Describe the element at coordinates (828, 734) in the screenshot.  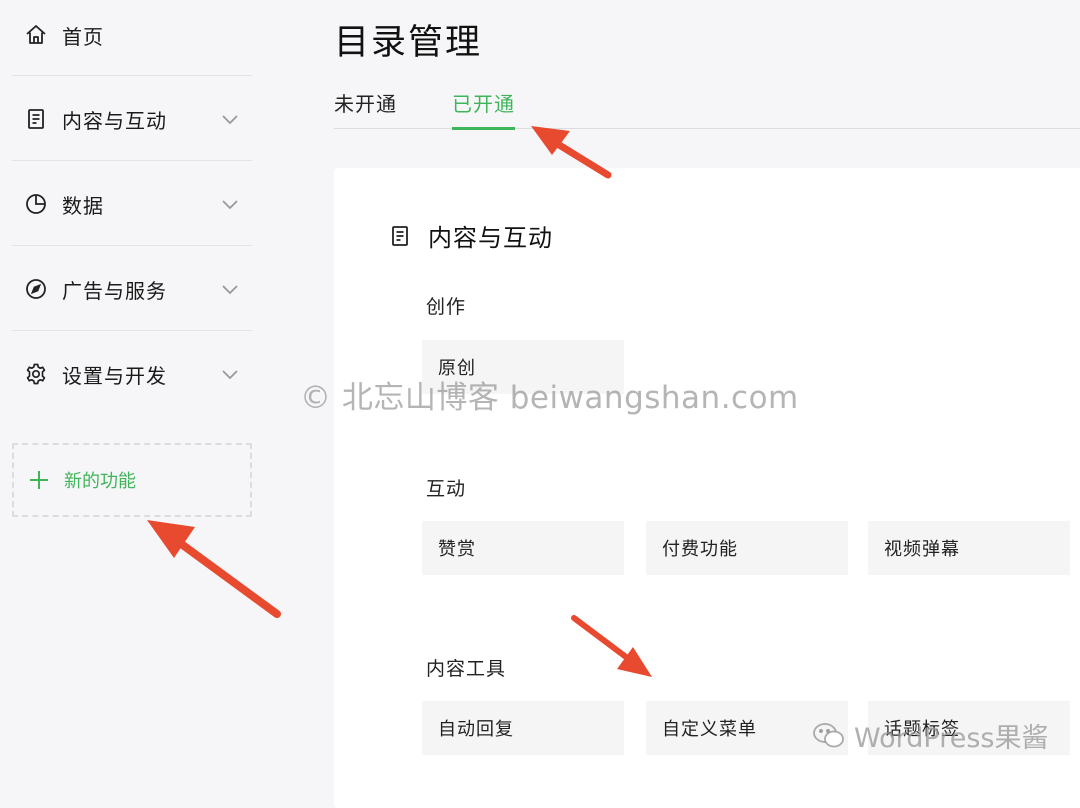
I see `wechat-logo-icon` at that location.